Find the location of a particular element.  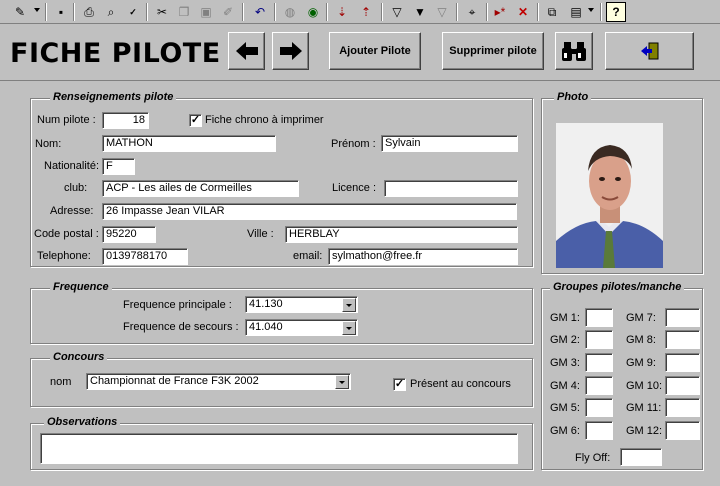

photo-legend: Photo is located at coordinates (573, 97).